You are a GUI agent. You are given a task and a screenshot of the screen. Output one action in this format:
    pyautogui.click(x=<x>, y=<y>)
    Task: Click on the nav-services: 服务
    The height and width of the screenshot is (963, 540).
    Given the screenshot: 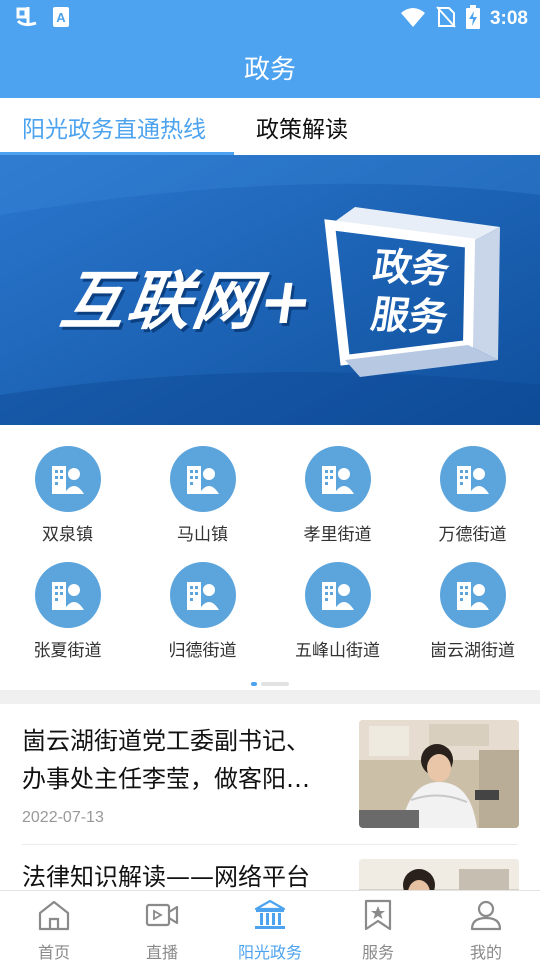 What is the action you would take?
    pyautogui.click(x=378, y=926)
    